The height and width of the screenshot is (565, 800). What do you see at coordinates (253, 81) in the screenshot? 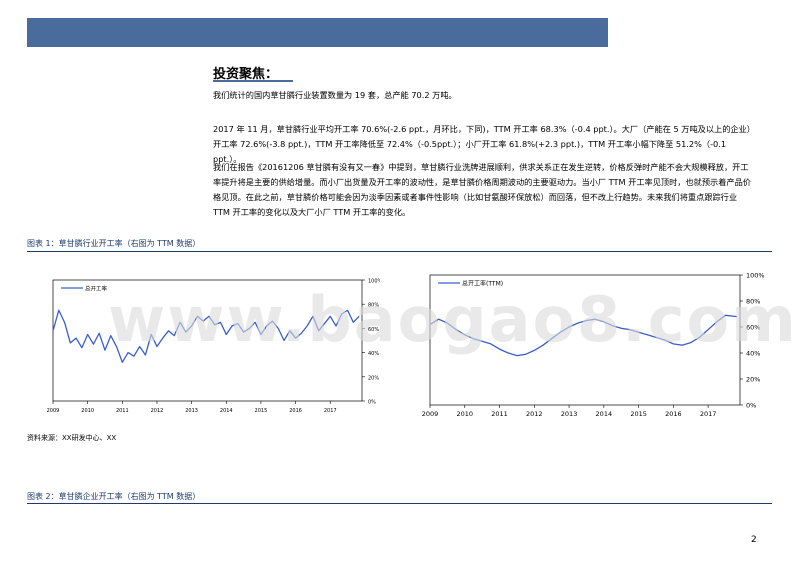
I see `title-underline` at bounding box center [253, 81].